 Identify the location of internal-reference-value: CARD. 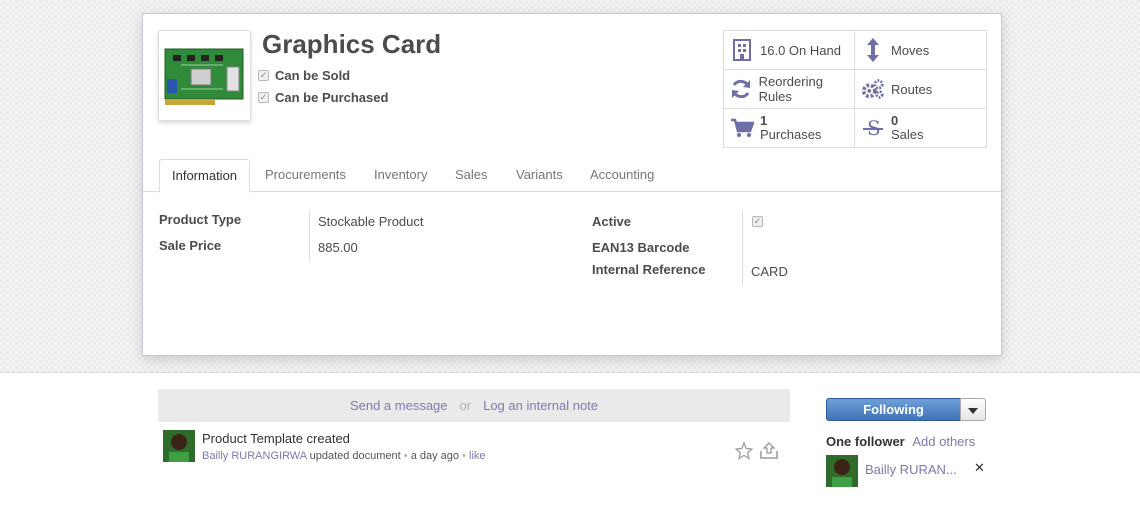
(769, 271).